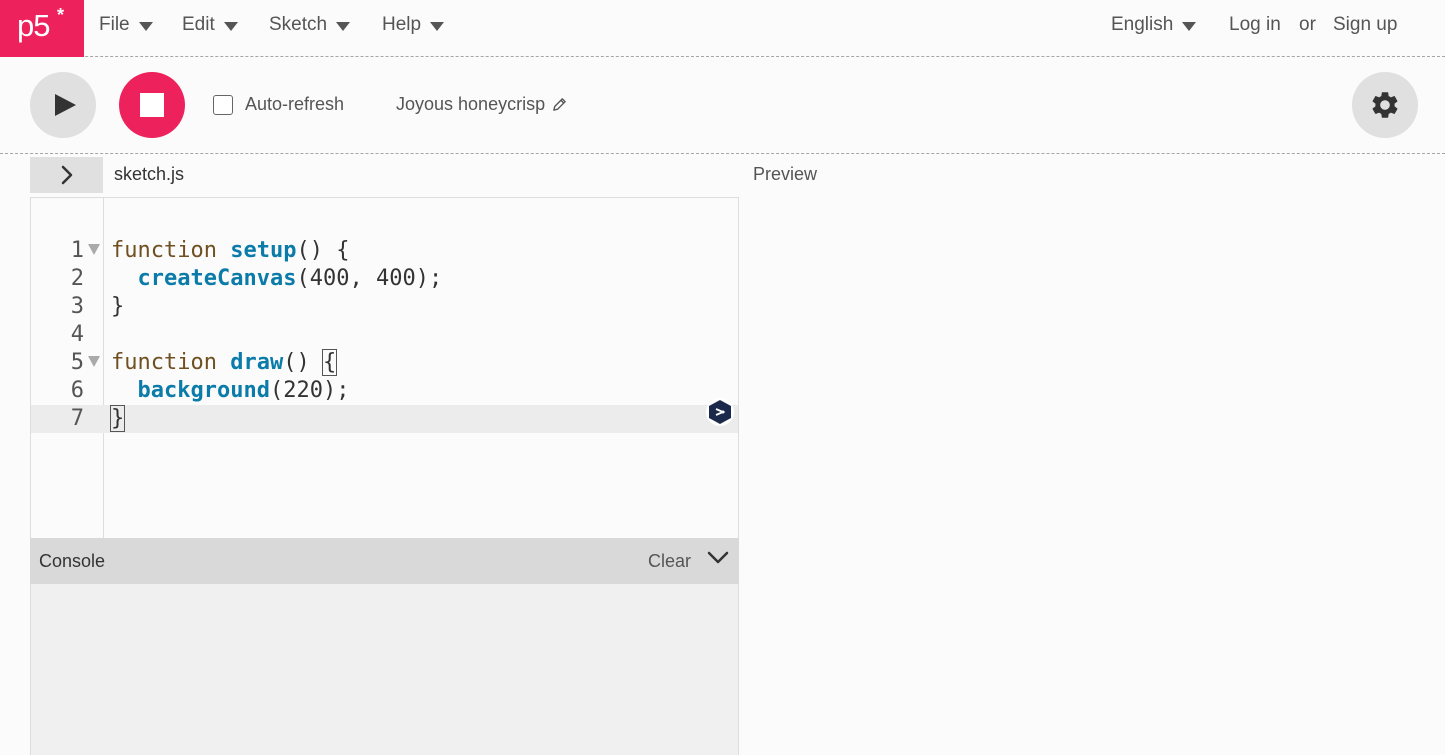 The width and height of the screenshot is (1445, 755). What do you see at coordinates (77, 418) in the screenshot?
I see `line-number: 7` at bounding box center [77, 418].